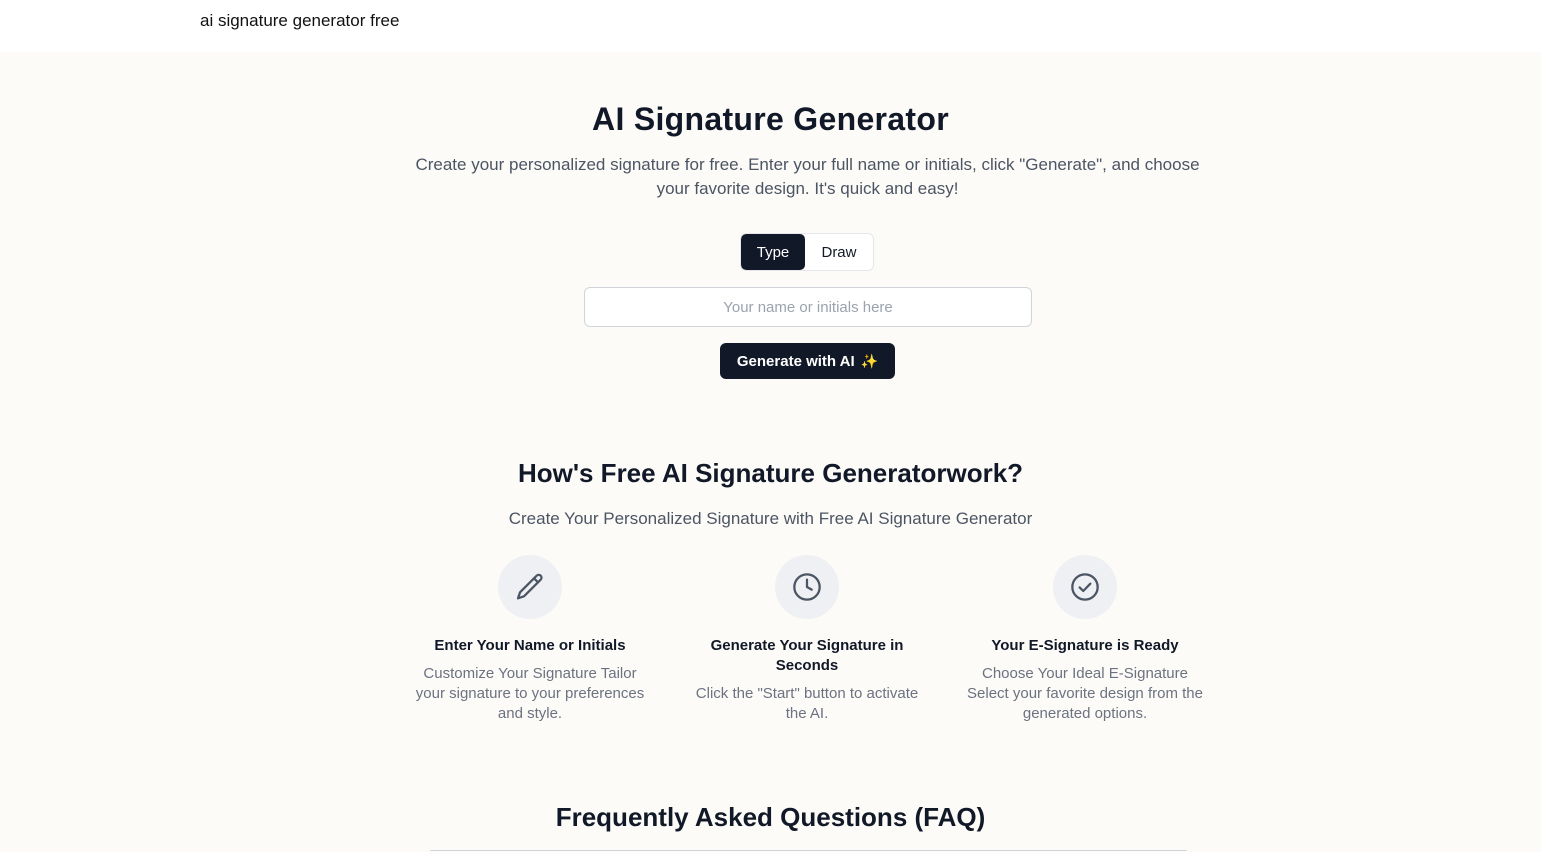  What do you see at coordinates (770, 26) in the screenshot?
I see `top-bar: ai signature generator free` at bounding box center [770, 26].